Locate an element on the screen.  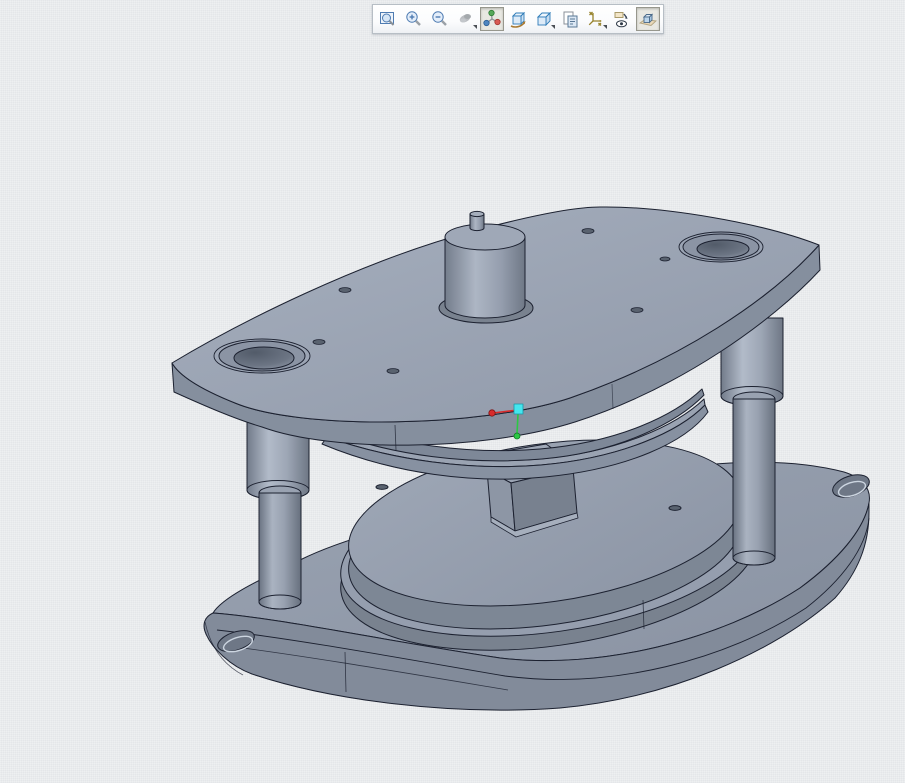
zoom-out-icon is located at coordinates (439, 18).